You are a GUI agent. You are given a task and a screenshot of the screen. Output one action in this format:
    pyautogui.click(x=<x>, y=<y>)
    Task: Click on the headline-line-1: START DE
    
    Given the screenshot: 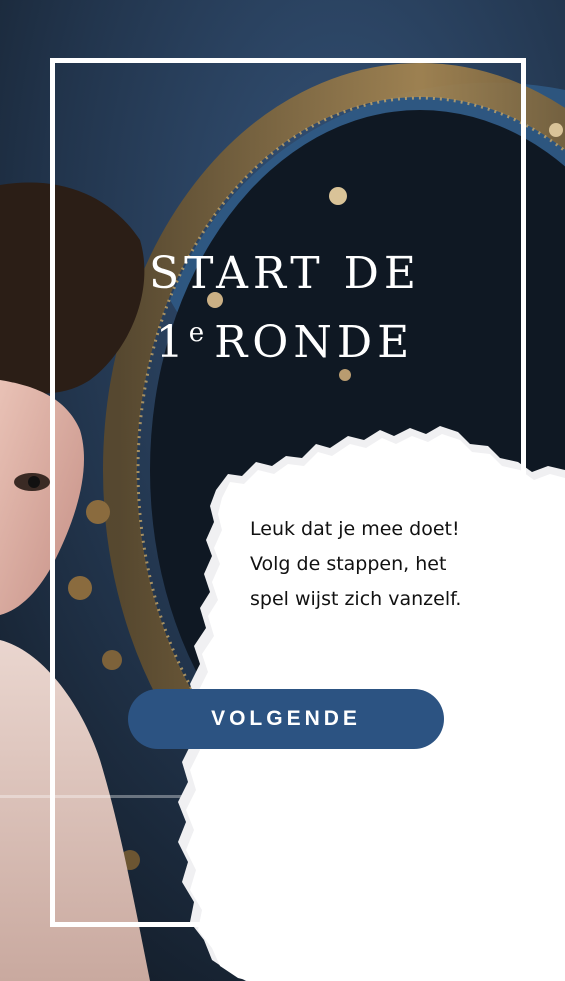 What is the action you would take?
    pyautogui.click(x=285, y=273)
    